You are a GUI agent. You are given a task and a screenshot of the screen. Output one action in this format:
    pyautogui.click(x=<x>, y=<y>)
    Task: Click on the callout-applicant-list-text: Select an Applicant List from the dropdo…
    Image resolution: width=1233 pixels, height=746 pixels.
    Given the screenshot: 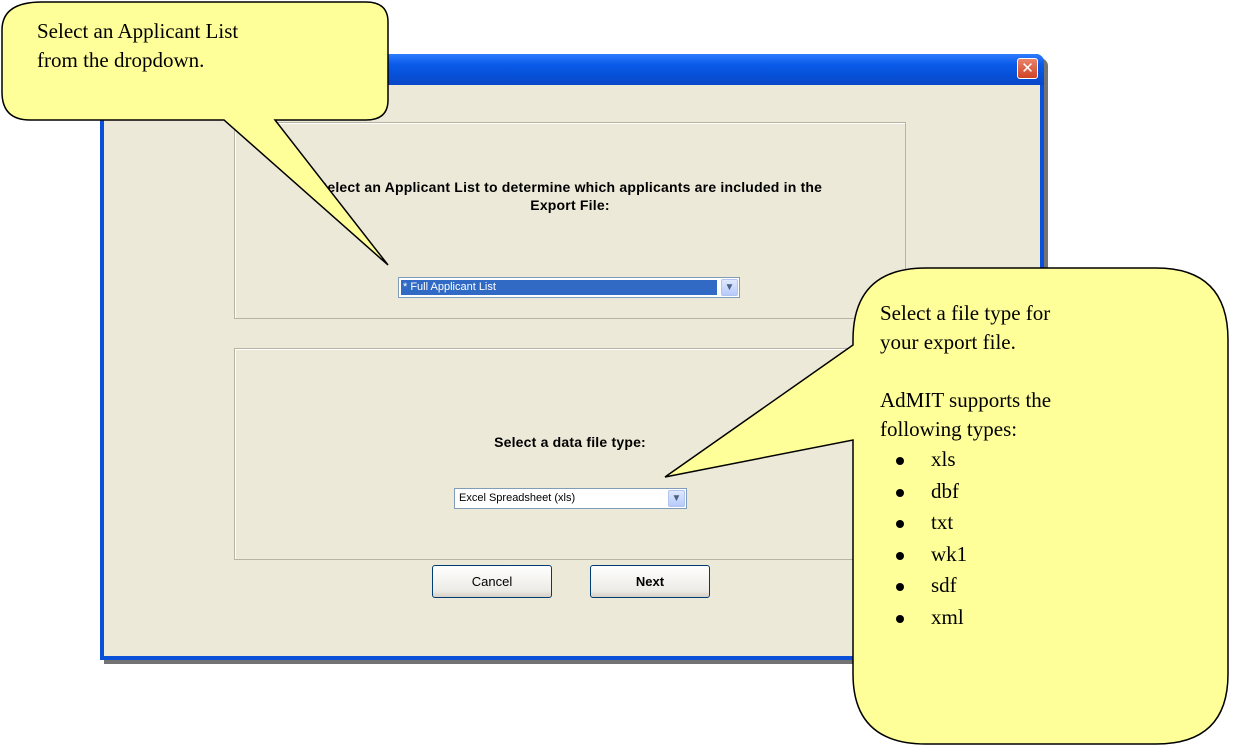 What is the action you would take?
    pyautogui.click(x=207, y=46)
    